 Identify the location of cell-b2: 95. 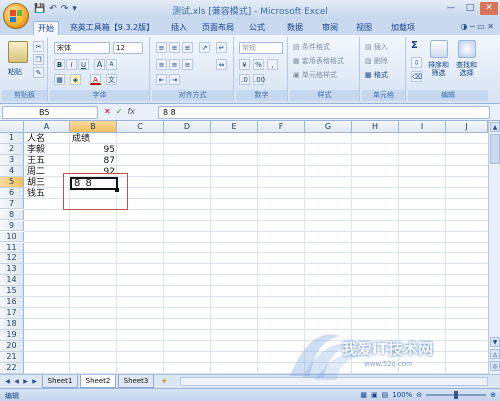
(93, 150).